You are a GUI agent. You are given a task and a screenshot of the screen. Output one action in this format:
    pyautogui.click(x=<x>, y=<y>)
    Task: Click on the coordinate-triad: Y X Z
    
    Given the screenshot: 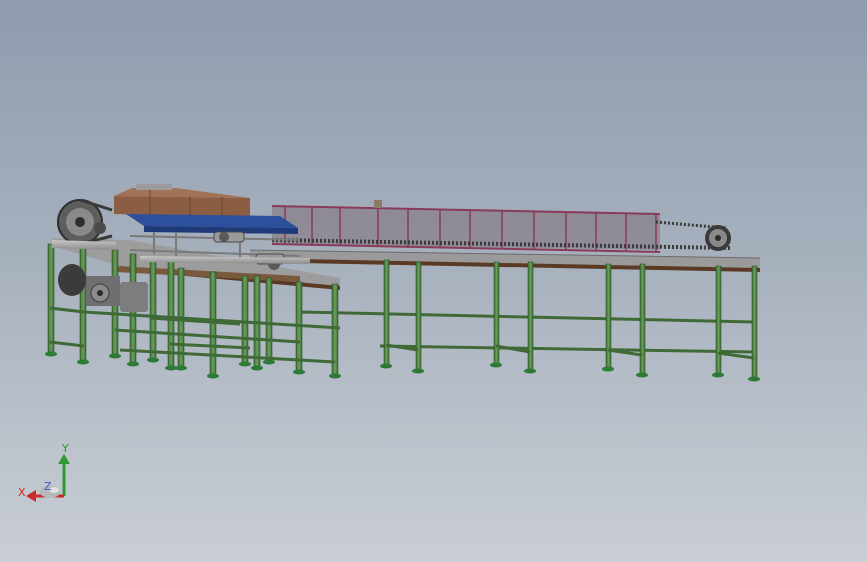 What is the action you would take?
    pyautogui.click(x=44, y=472)
    